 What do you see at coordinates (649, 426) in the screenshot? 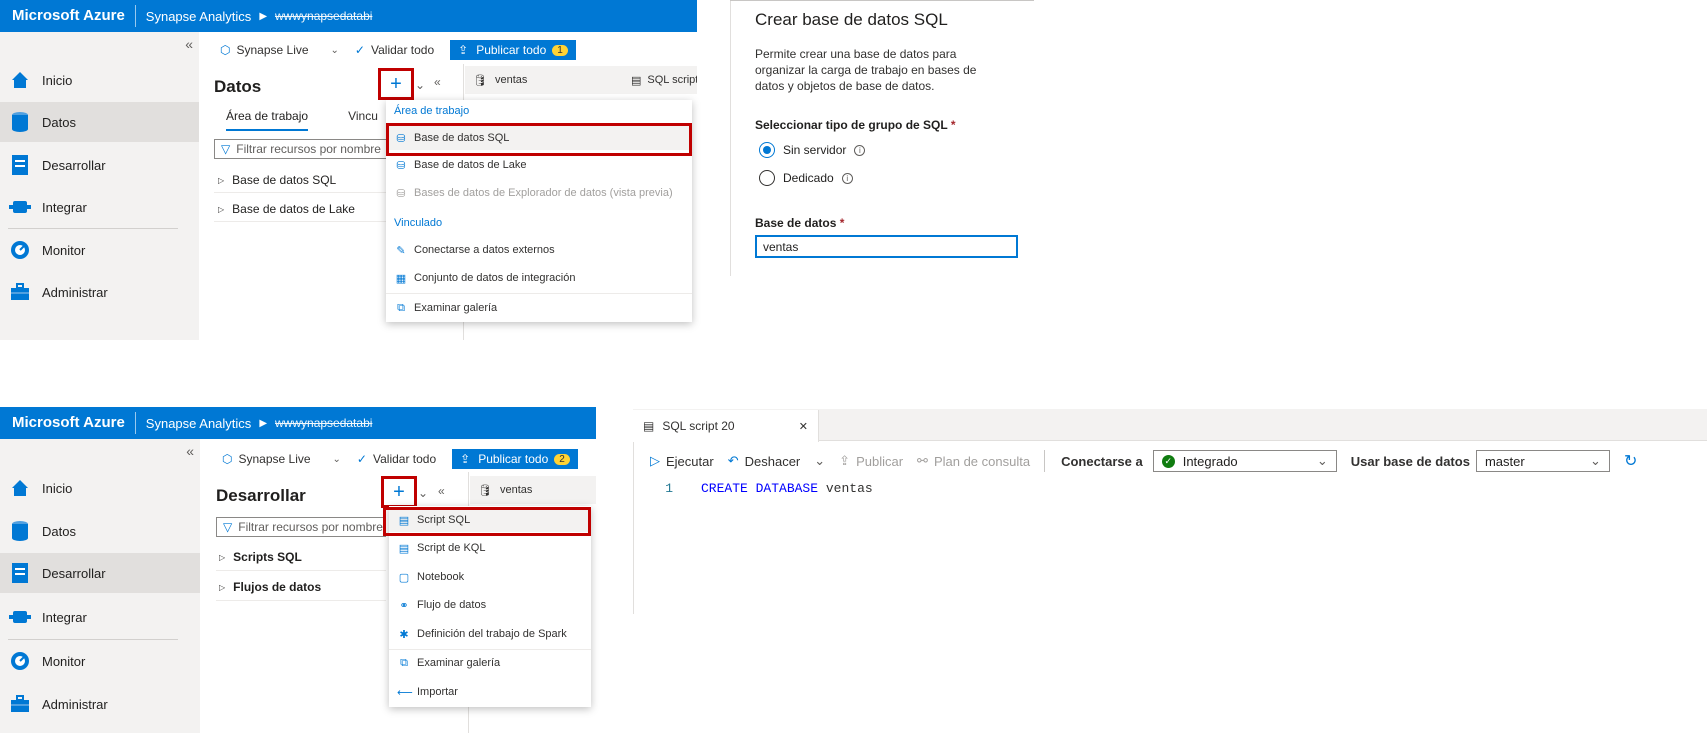
I see `script-icon: ▤` at bounding box center [649, 426].